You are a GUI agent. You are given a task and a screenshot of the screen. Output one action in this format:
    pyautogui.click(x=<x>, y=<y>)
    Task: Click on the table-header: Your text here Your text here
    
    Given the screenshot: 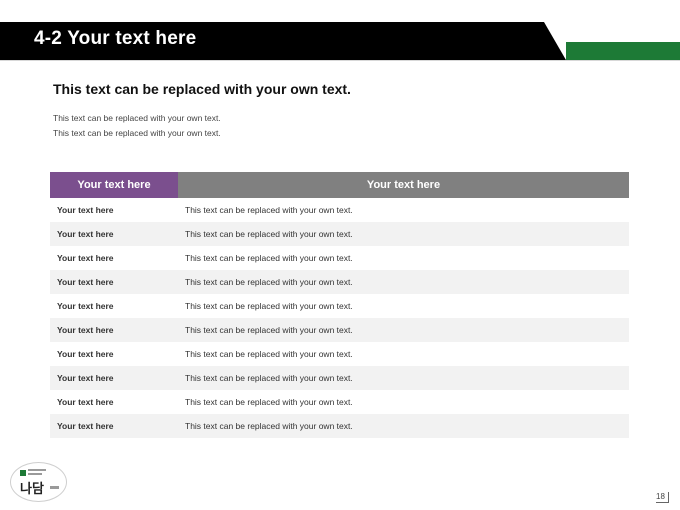 What is the action you would take?
    pyautogui.click(x=339, y=185)
    